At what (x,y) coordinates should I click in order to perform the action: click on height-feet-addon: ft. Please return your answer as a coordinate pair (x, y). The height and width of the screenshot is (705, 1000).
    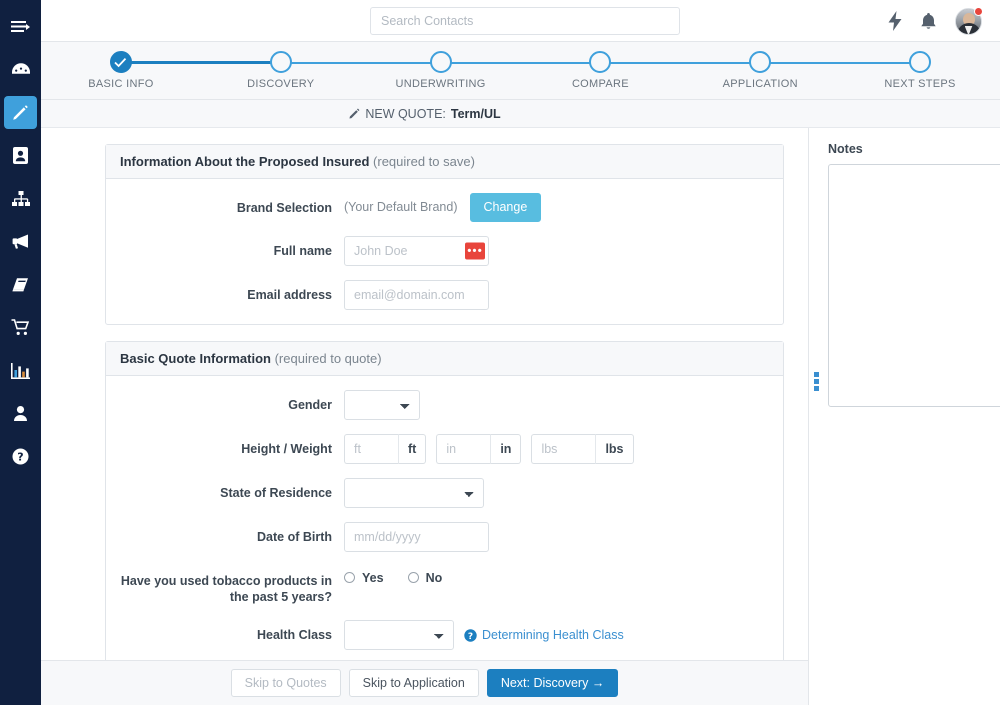
    Looking at the image, I should click on (412, 448).